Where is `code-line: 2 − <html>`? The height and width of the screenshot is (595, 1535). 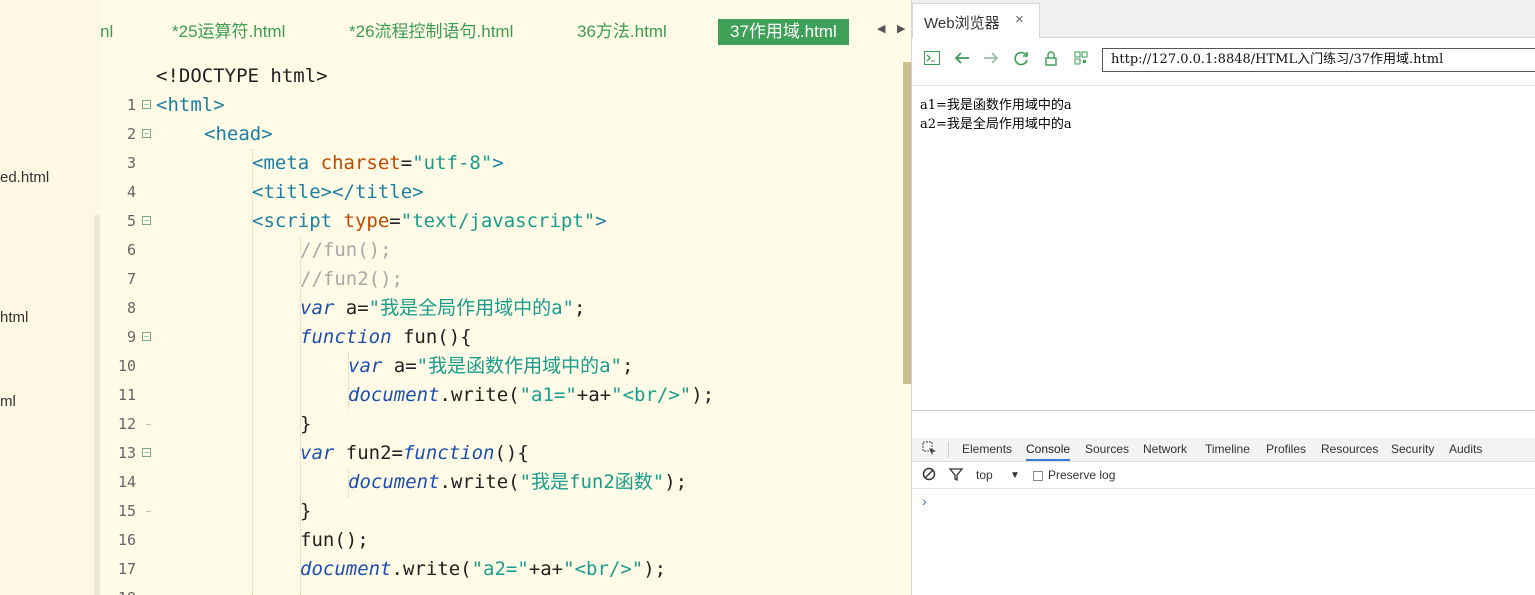 code-line: 2 − <html> is located at coordinates (500, 117).